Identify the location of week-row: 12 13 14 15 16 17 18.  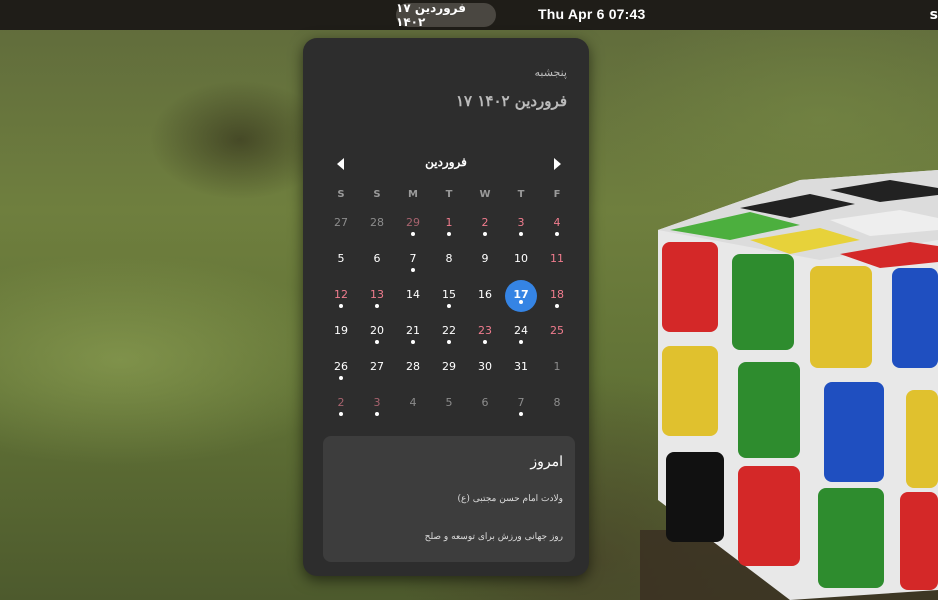
(449, 296).